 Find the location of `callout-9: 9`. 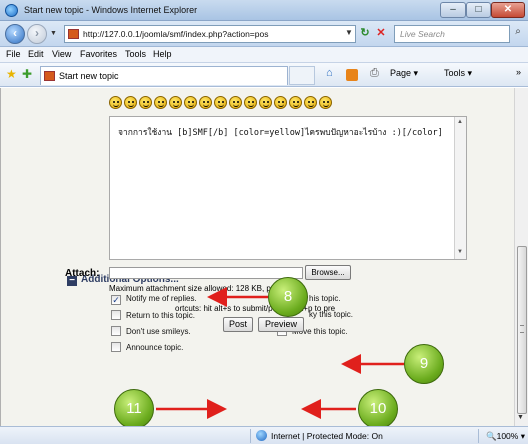

callout-9: 9 is located at coordinates (424, 364).